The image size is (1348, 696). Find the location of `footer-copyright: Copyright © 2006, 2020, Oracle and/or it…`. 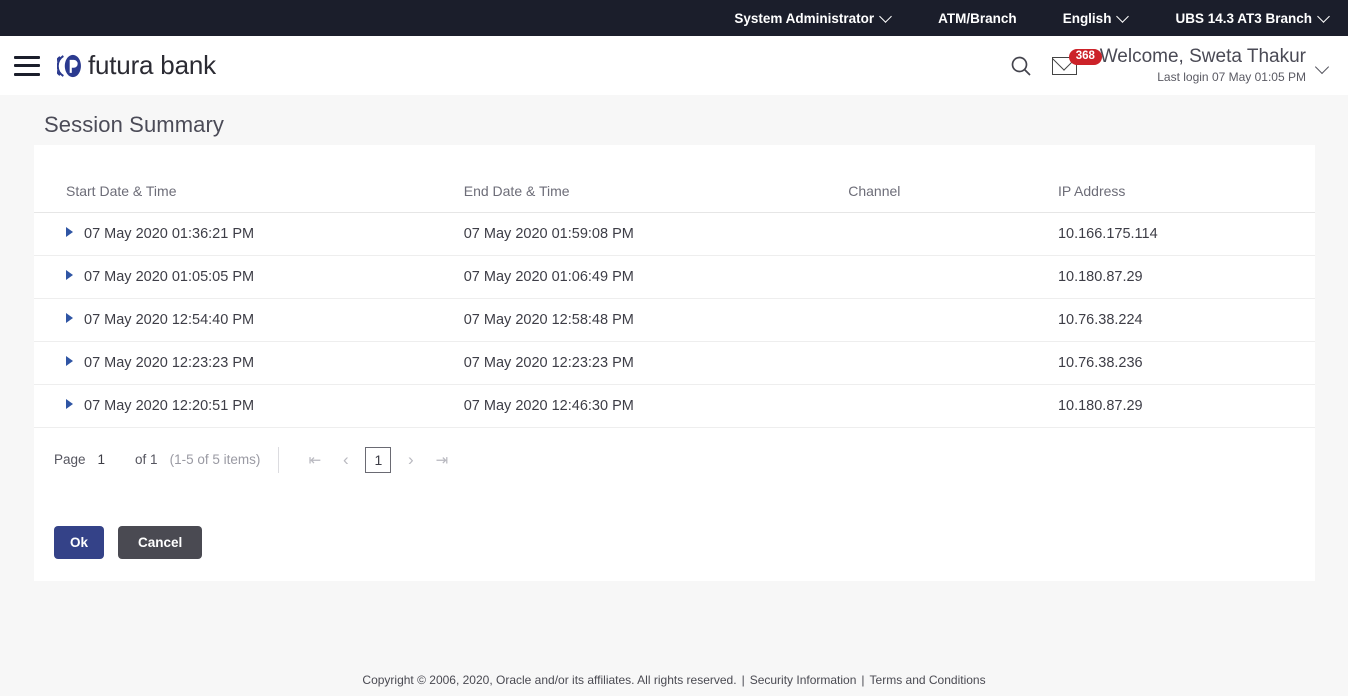

footer-copyright: Copyright © 2006, 2020, Oracle and/or it… is located at coordinates (549, 680).